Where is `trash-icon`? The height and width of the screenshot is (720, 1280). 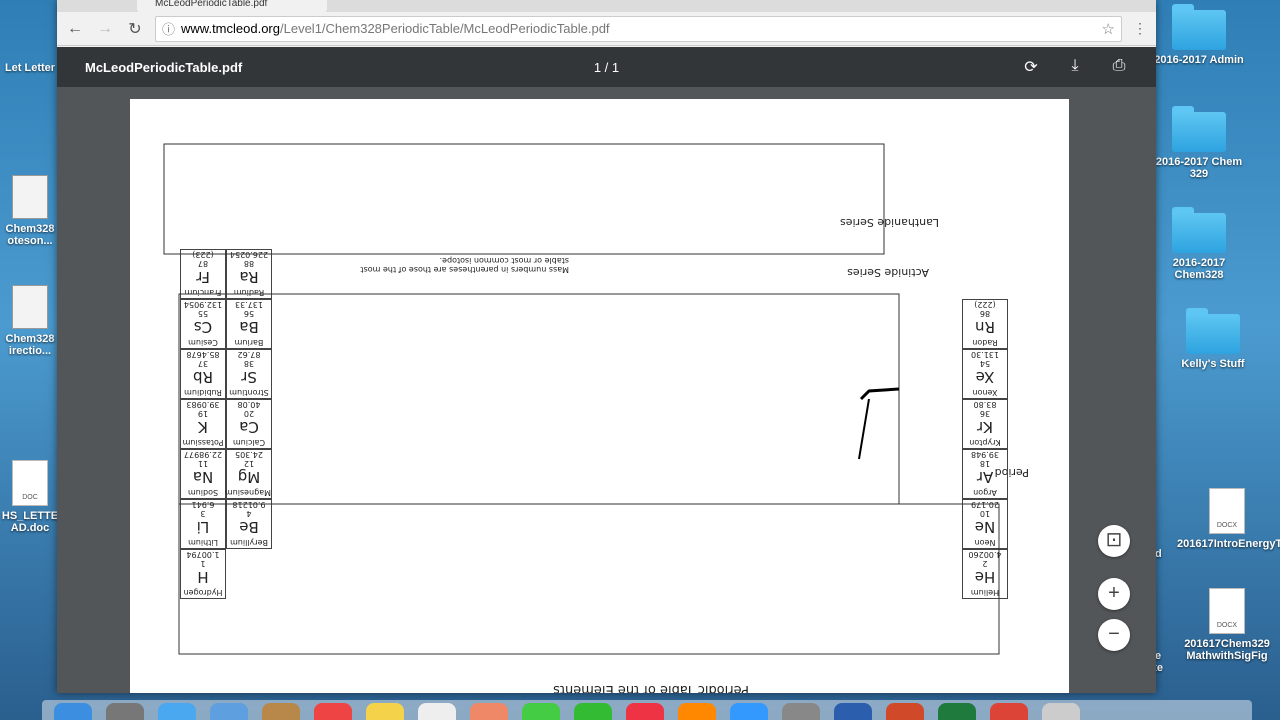
trash-icon is located at coordinates (1061, 711).